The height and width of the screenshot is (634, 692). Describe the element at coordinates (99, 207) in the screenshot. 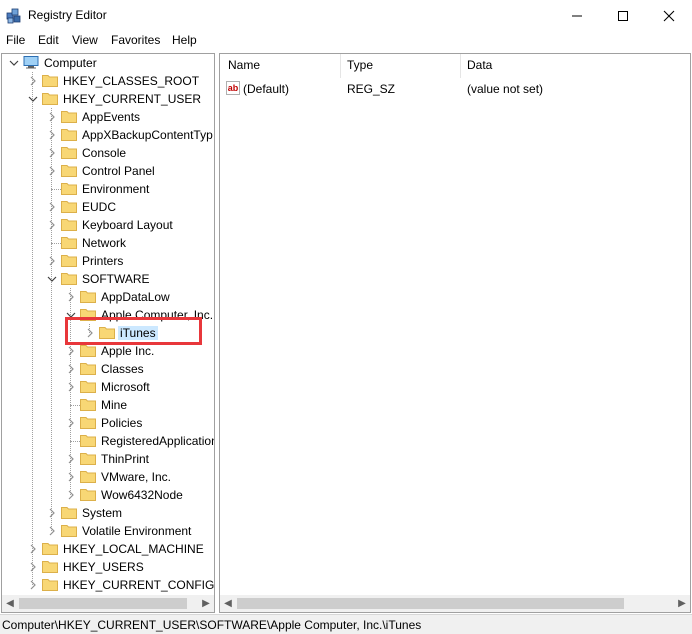

I see `tree-item-label: EUDC` at that location.